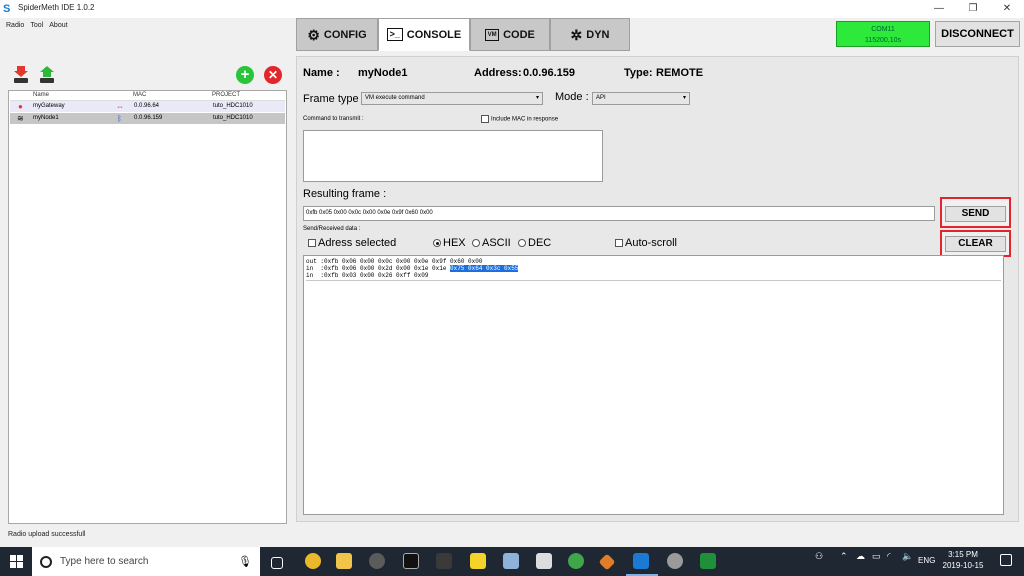 The width and height of the screenshot is (1024, 576). What do you see at coordinates (883, 29) in the screenshot?
I see `com-port: COM11` at bounding box center [883, 29].